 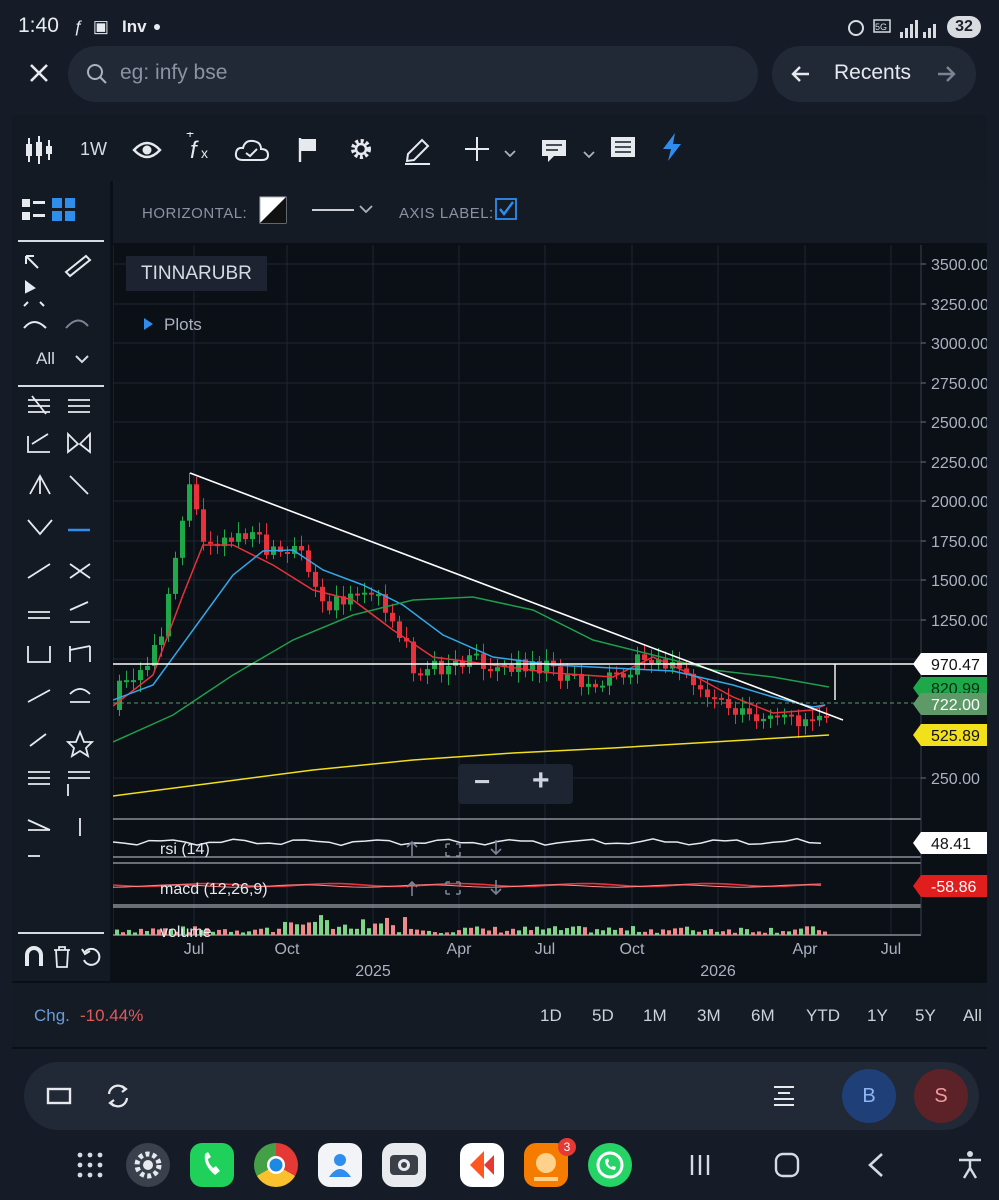 I want to click on price-tick-label: 2250.00, so click(x=959, y=463).